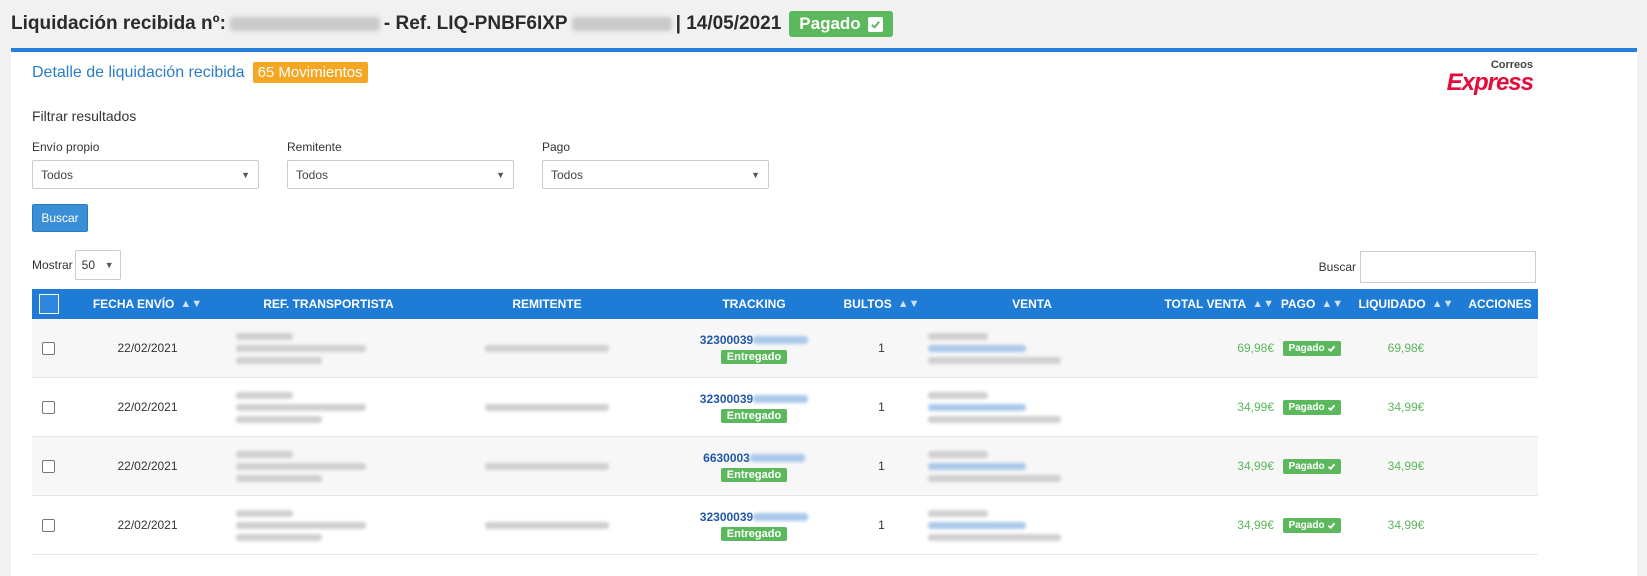  I want to click on tracking-cell: 6630003 Entregado, so click(754, 466).